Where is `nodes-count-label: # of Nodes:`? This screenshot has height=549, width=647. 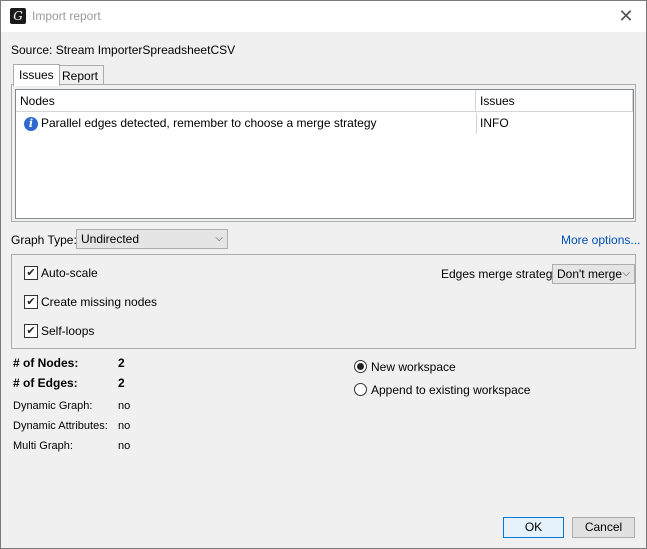 nodes-count-label: # of Nodes: is located at coordinates (46, 363).